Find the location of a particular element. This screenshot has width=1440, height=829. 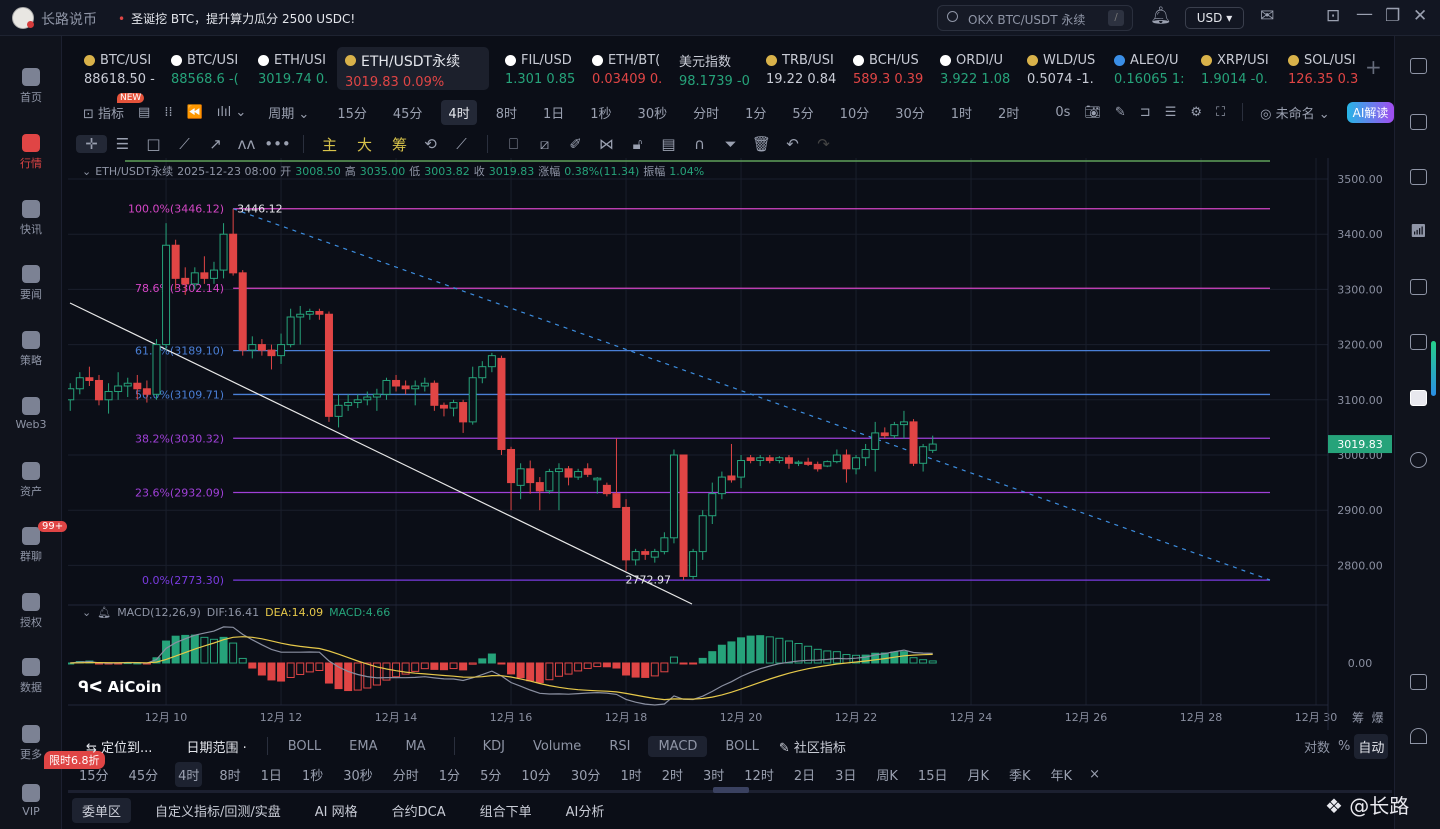

camera-icon: 📷︎ is located at coordinates (1092, 112).